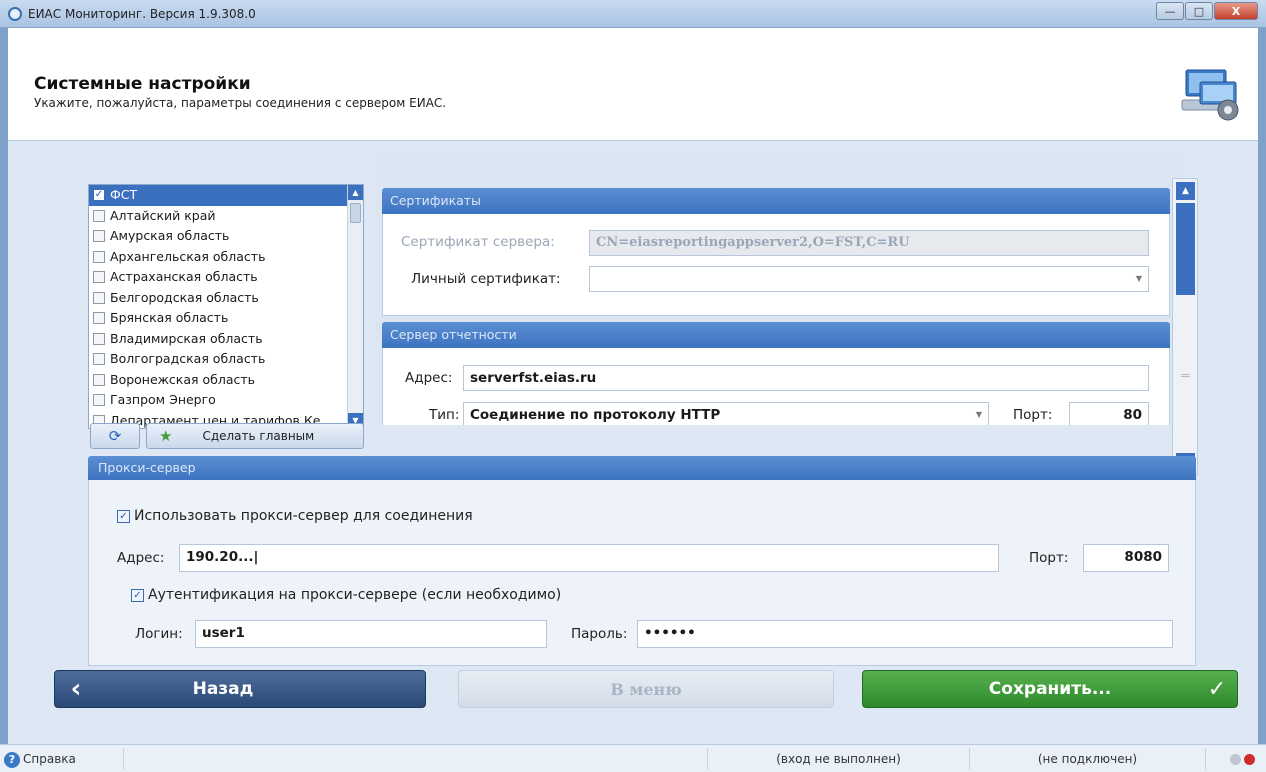 This screenshot has width=1266, height=772. Describe the element at coordinates (258, 436) in the screenshot. I see `make-main-label: Сделать главным` at that location.